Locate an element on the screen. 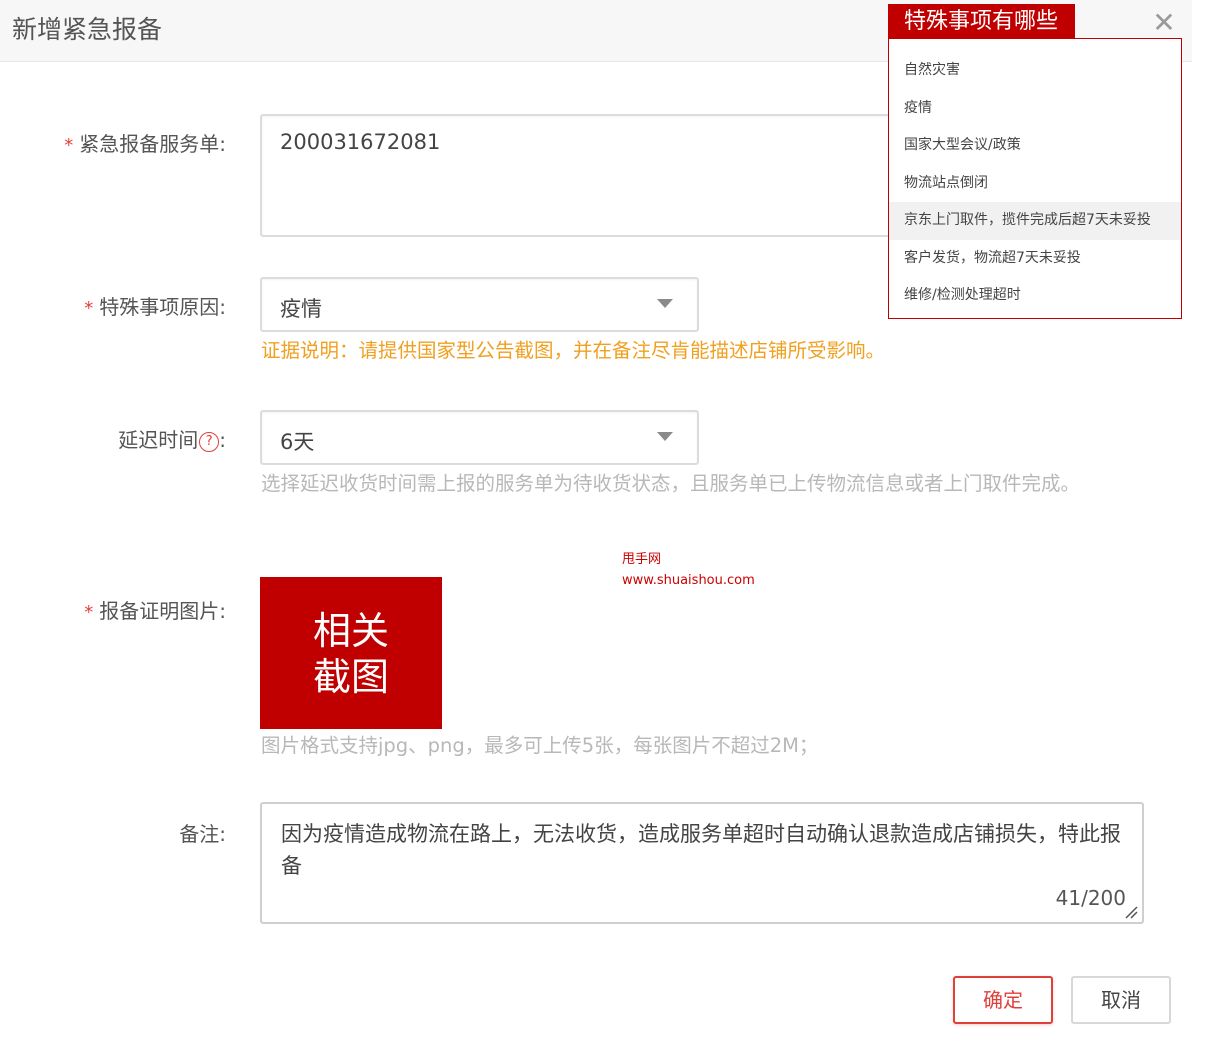 Image resolution: width=1214 pixels, height=1045 pixels. upload-placeholder-line2: 截图 is located at coordinates (350, 677).